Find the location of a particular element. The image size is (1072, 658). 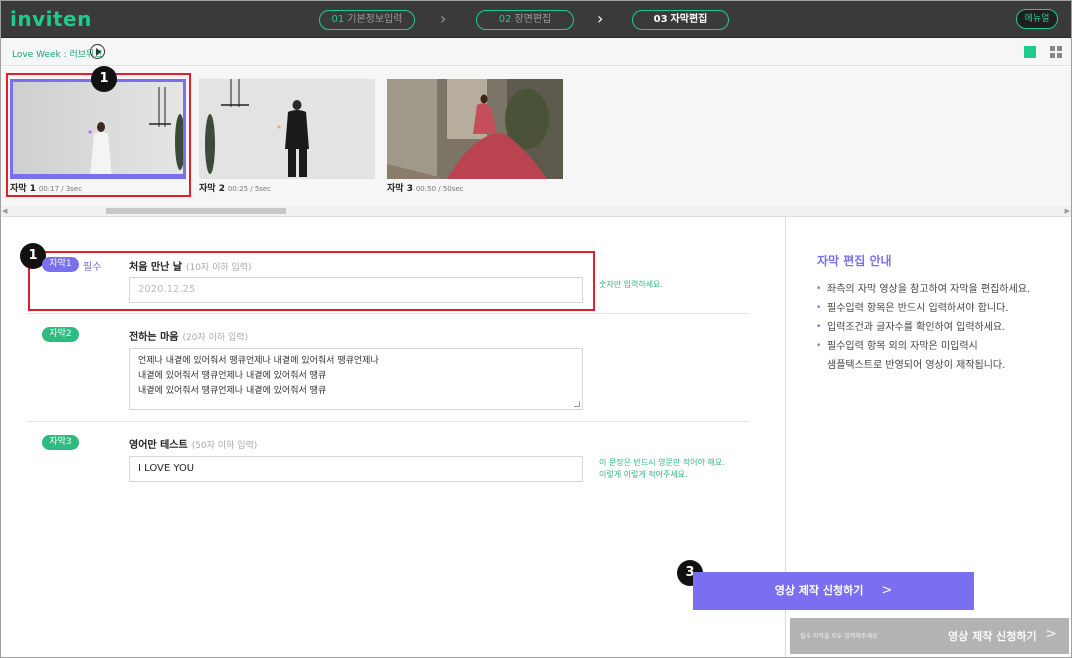

scene-caption-3: 자막 3 00:50 / 50sec is located at coordinates (425, 187).